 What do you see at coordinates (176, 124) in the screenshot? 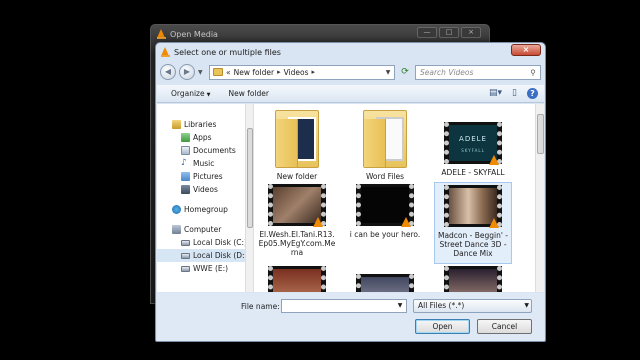
I see `libraries-icon` at bounding box center [176, 124].